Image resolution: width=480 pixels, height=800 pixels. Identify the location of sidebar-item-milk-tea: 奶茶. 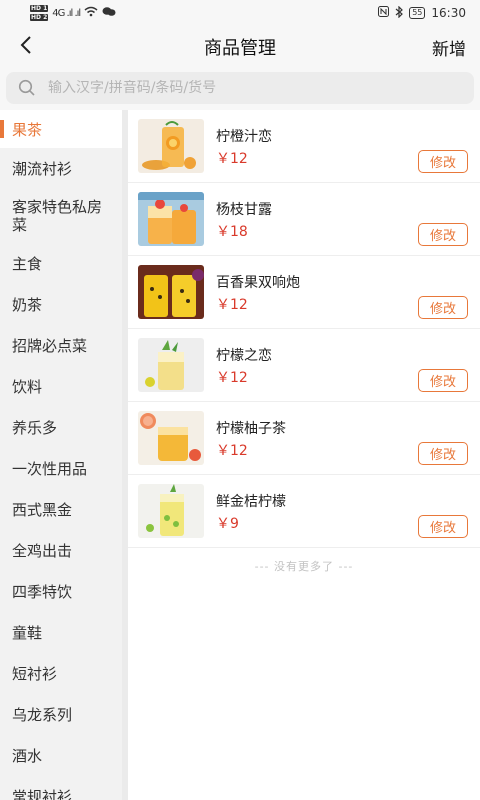
(61, 304).